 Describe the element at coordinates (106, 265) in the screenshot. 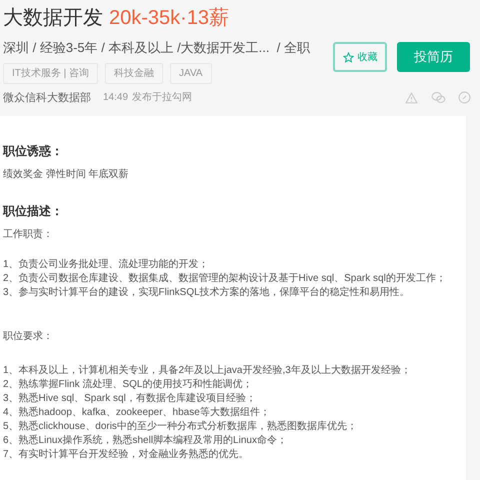

I see `description-line: 1、负责公司业务批处理、流处理功能的开发；` at that location.